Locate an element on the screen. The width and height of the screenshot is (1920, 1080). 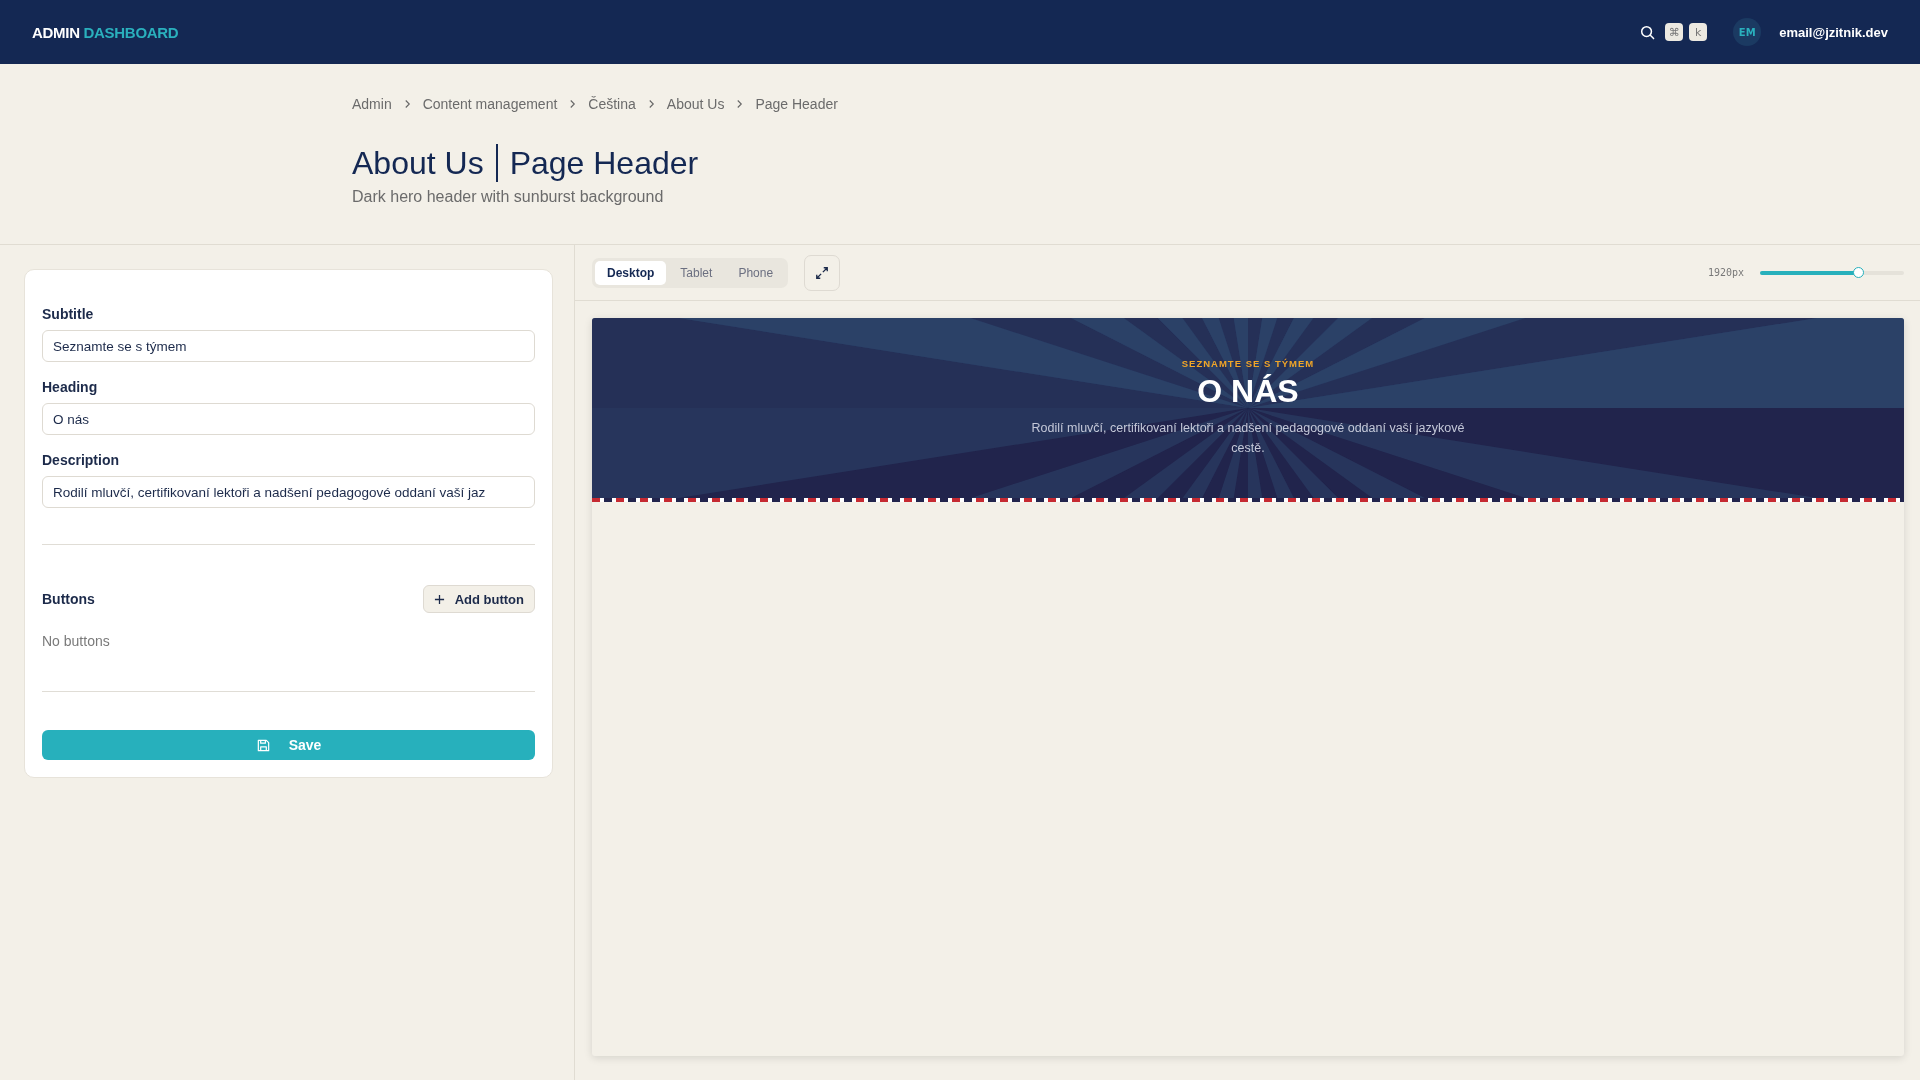
shortcut-key: k is located at coordinates (1698, 32).